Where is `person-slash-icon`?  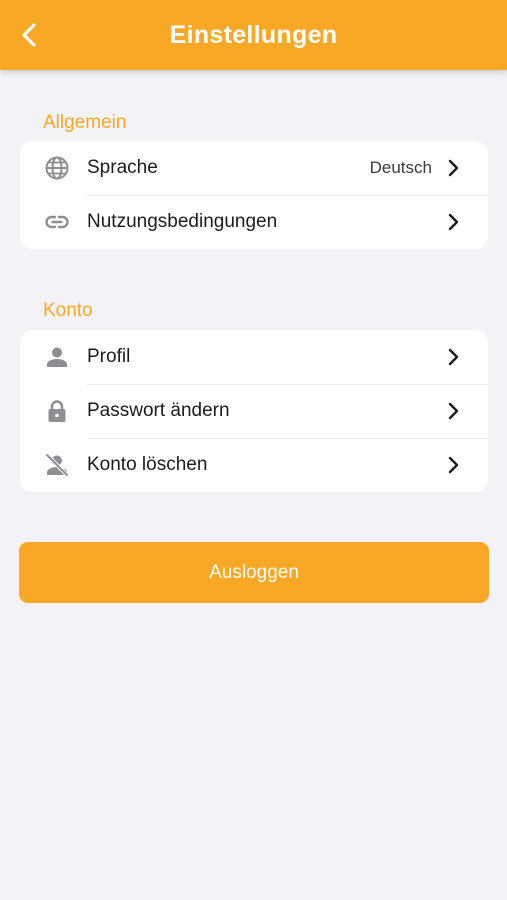
person-slash-icon is located at coordinates (57, 465).